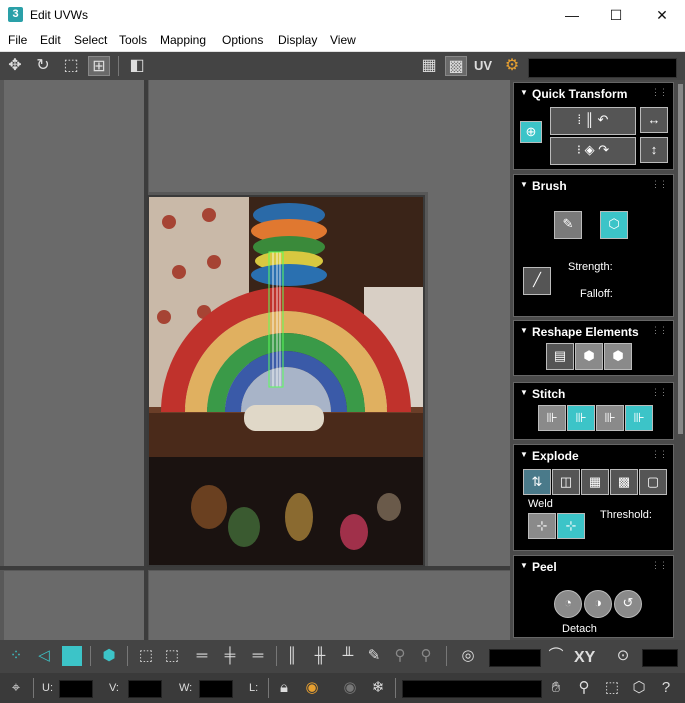 The image size is (685, 703). I want to click on rollout-title: Stitch, so click(548, 394).